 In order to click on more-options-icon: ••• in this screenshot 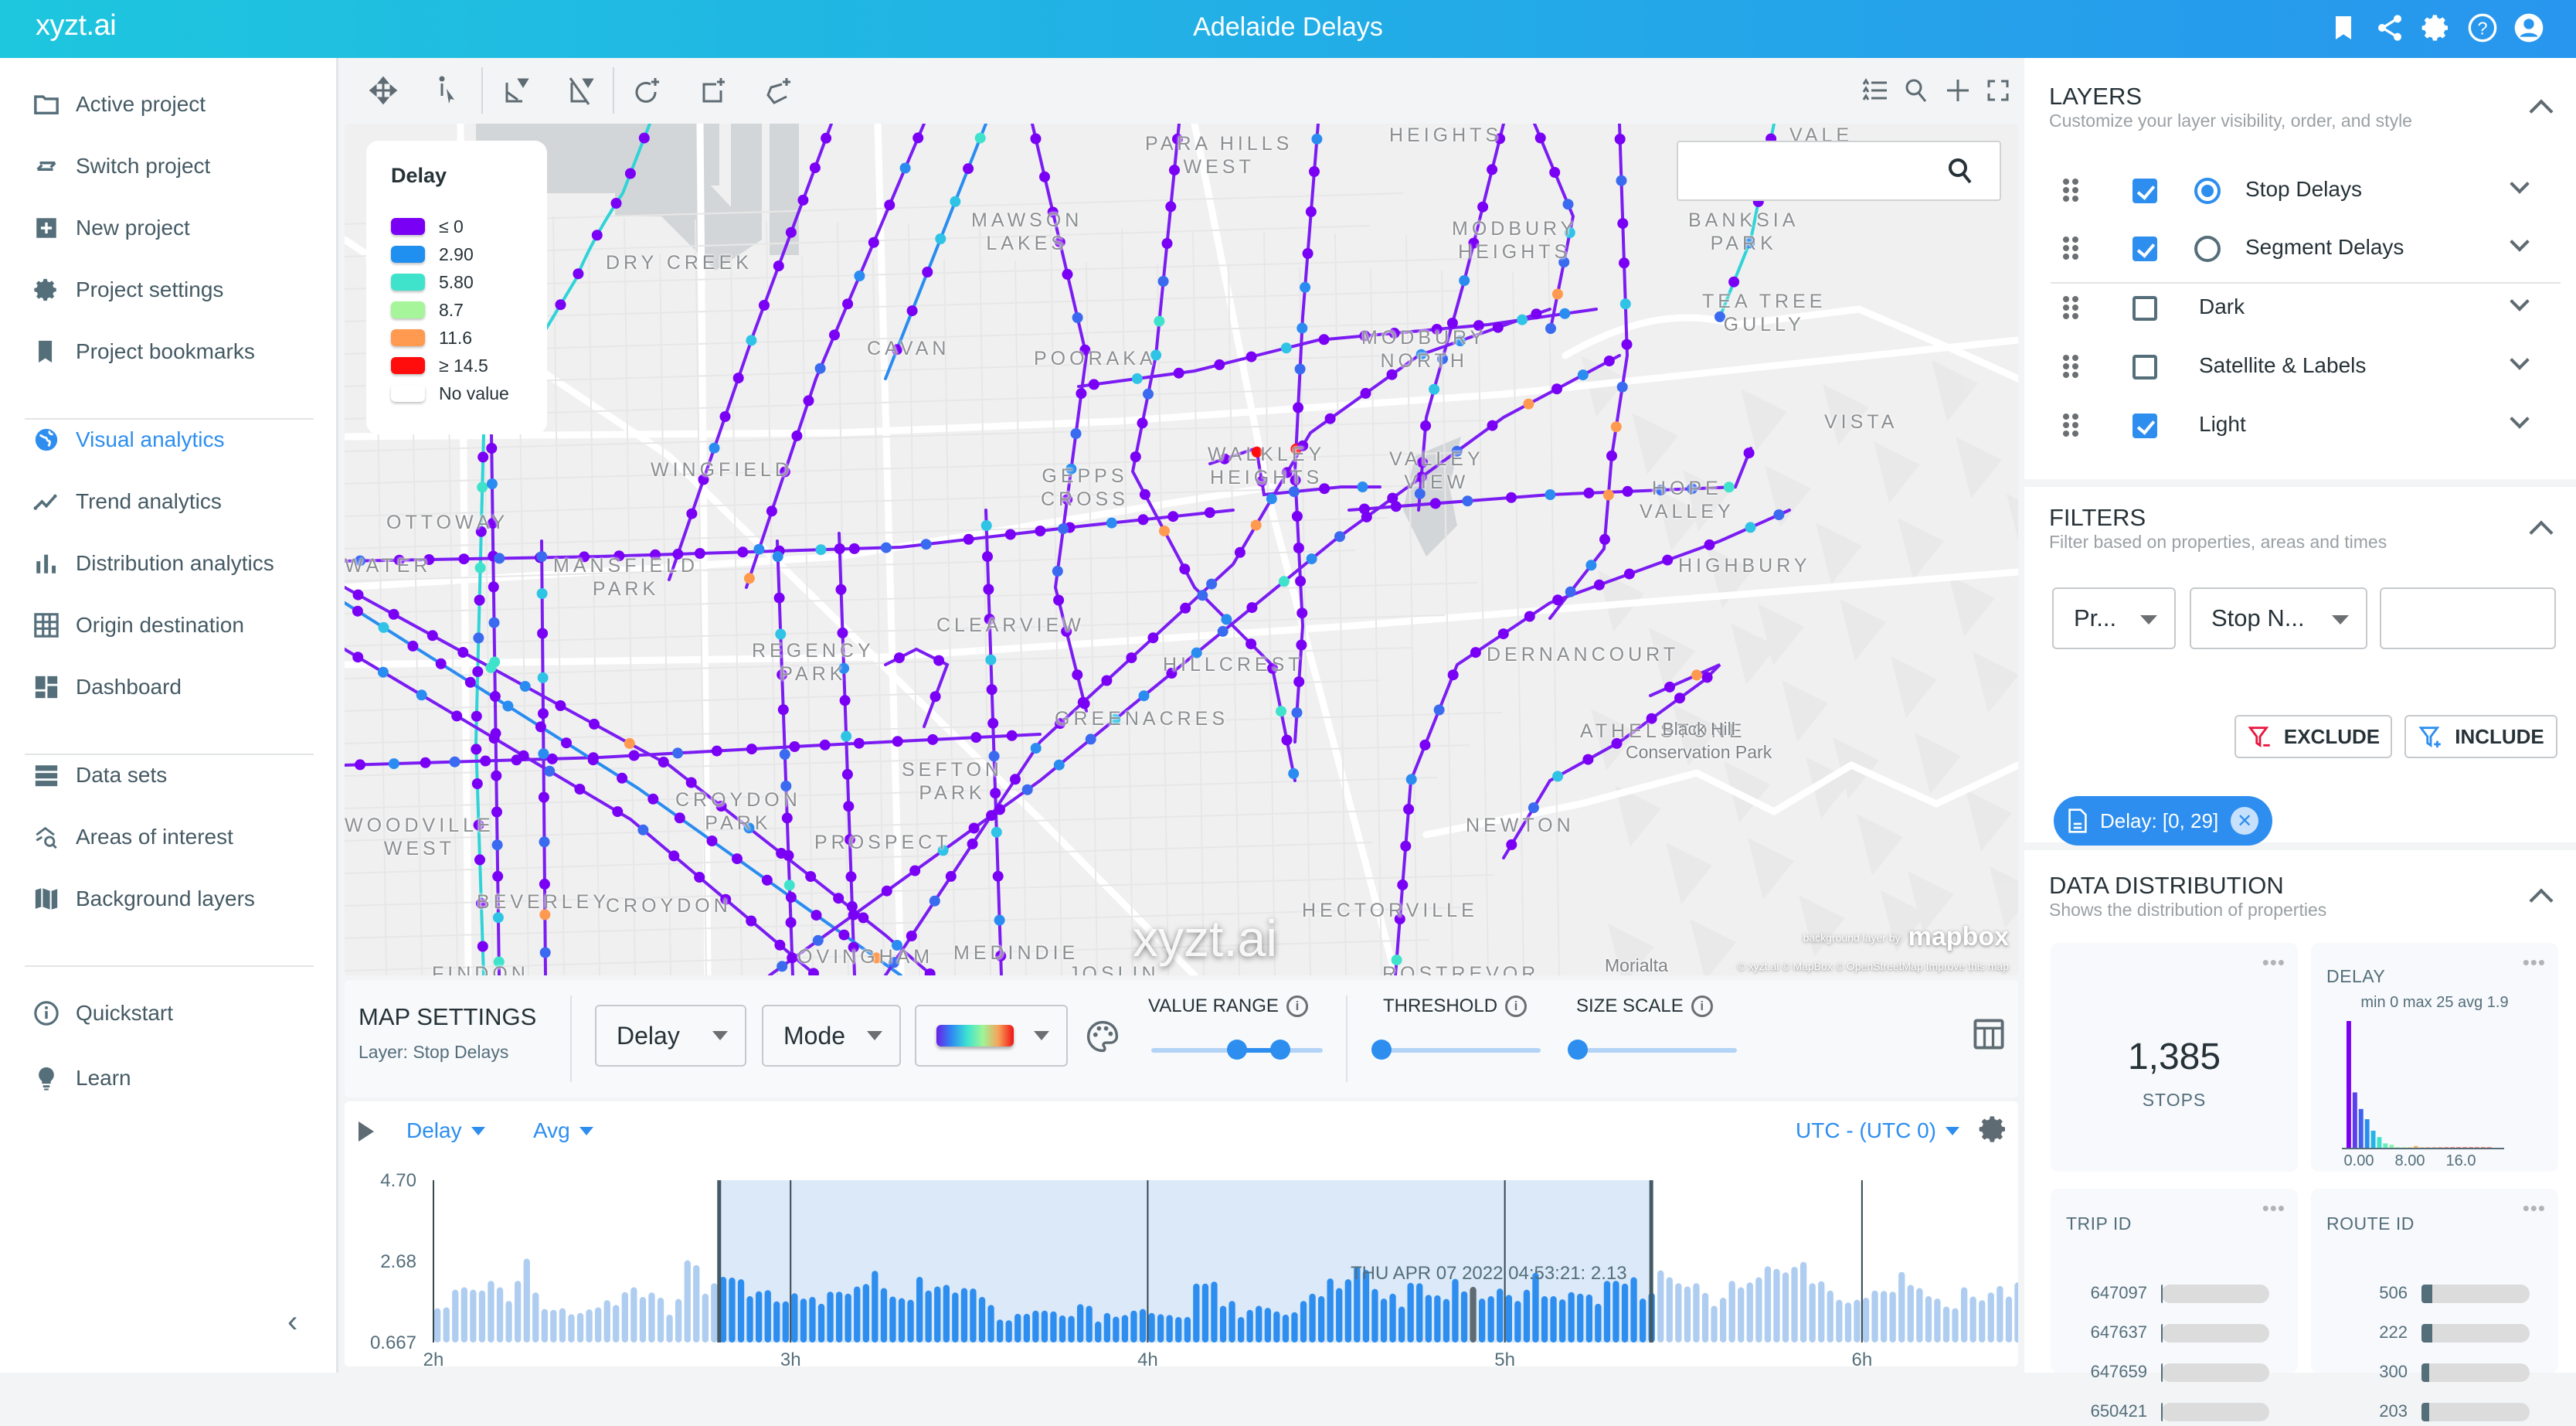, I will do `click(2534, 1208)`.